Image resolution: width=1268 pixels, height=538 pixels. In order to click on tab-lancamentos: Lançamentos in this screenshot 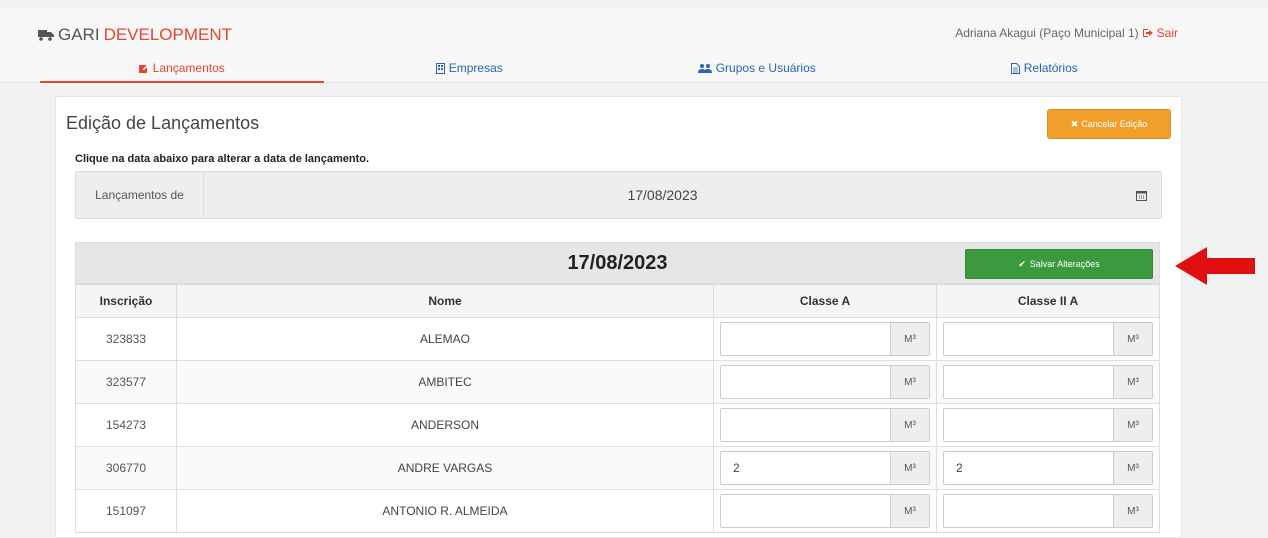, I will do `click(182, 68)`.